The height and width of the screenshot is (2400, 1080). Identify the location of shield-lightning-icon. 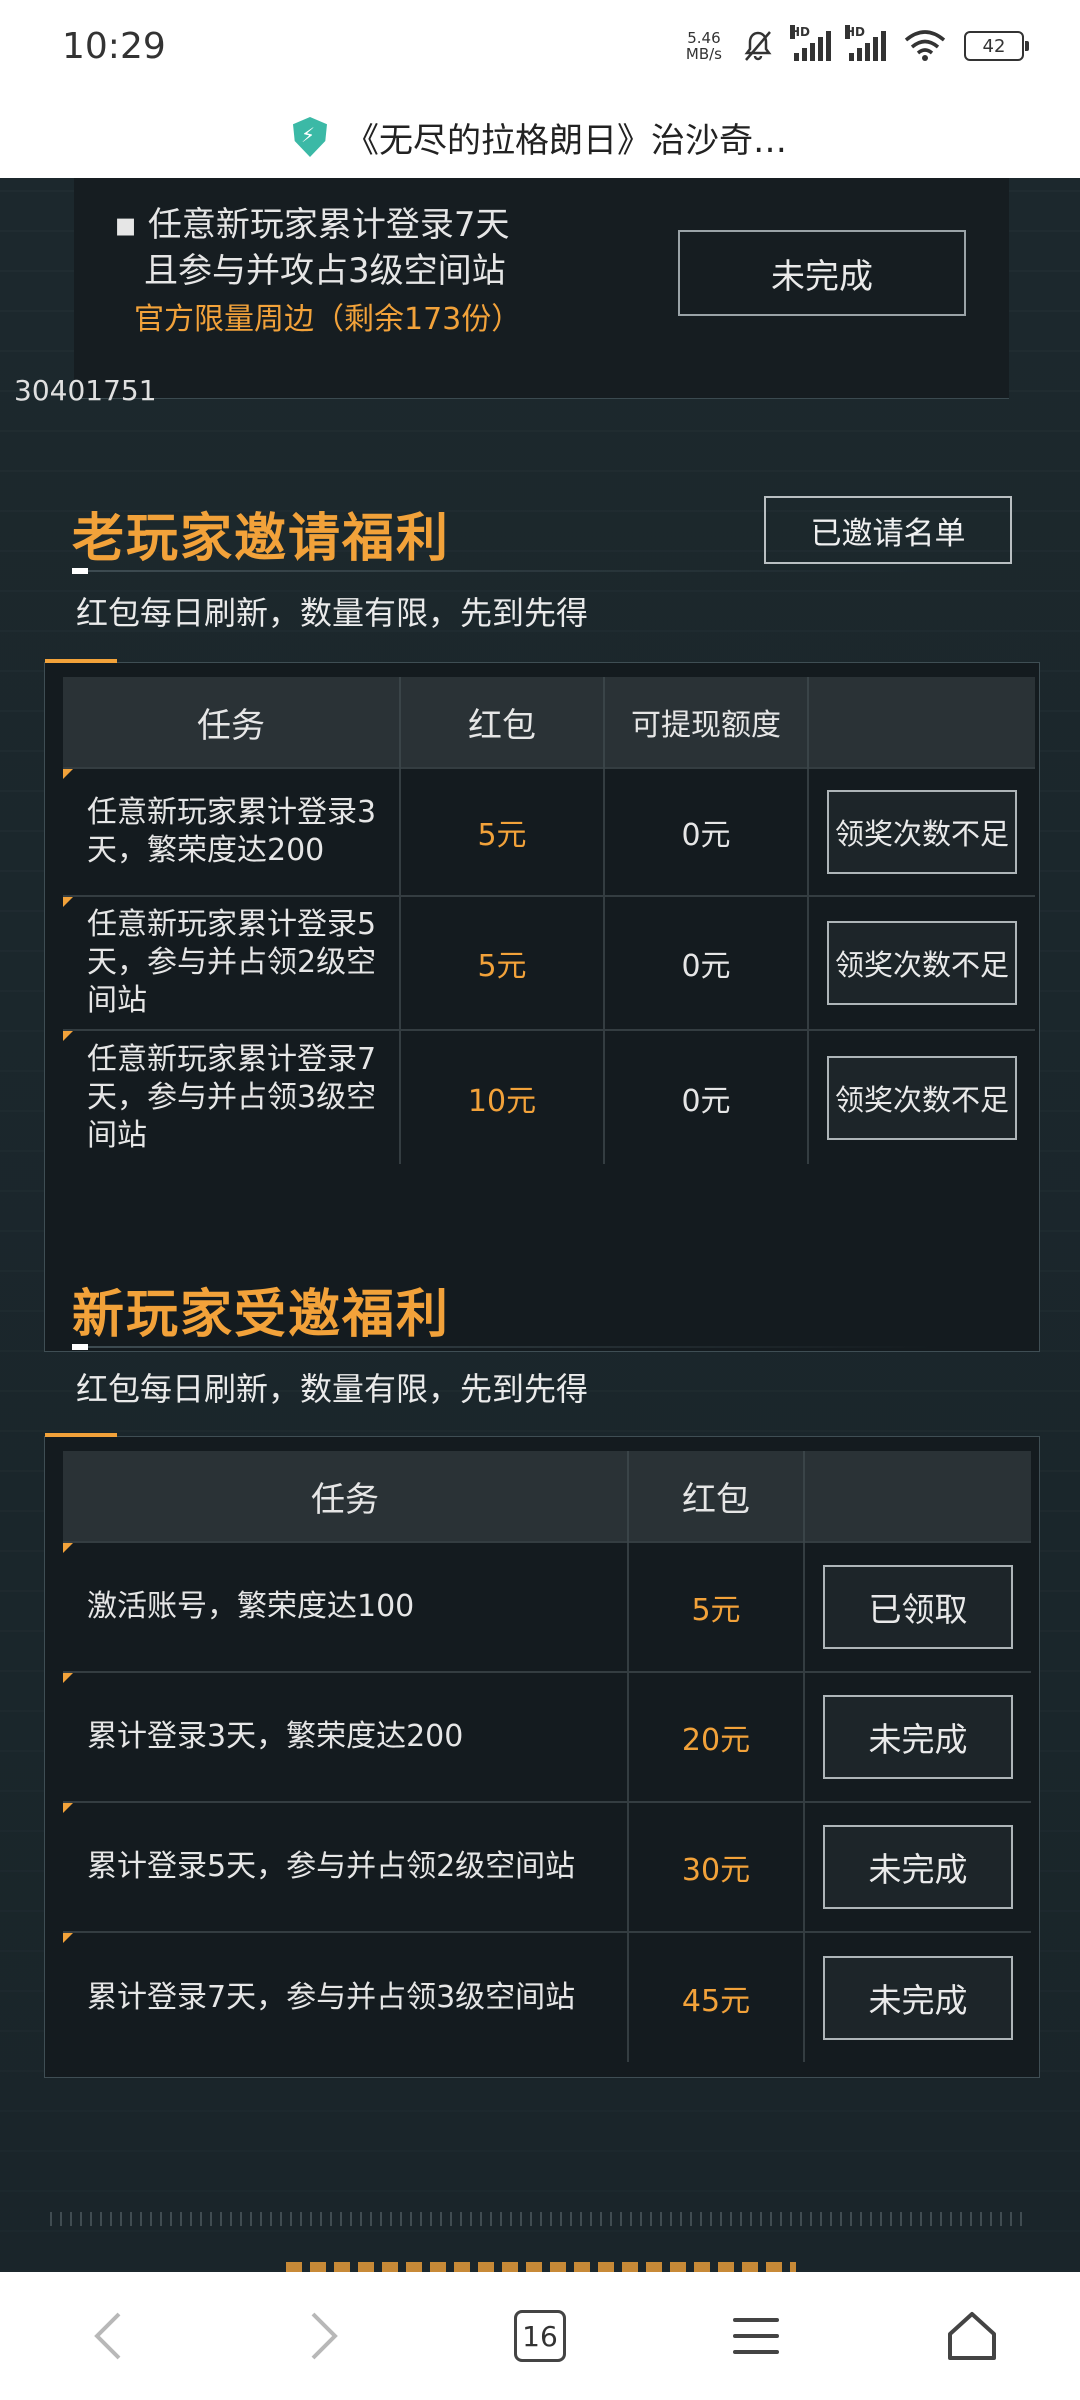
(310, 137).